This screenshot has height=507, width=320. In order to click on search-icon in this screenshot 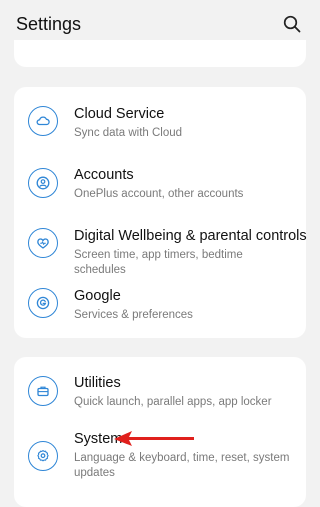, I will do `click(292, 24)`.